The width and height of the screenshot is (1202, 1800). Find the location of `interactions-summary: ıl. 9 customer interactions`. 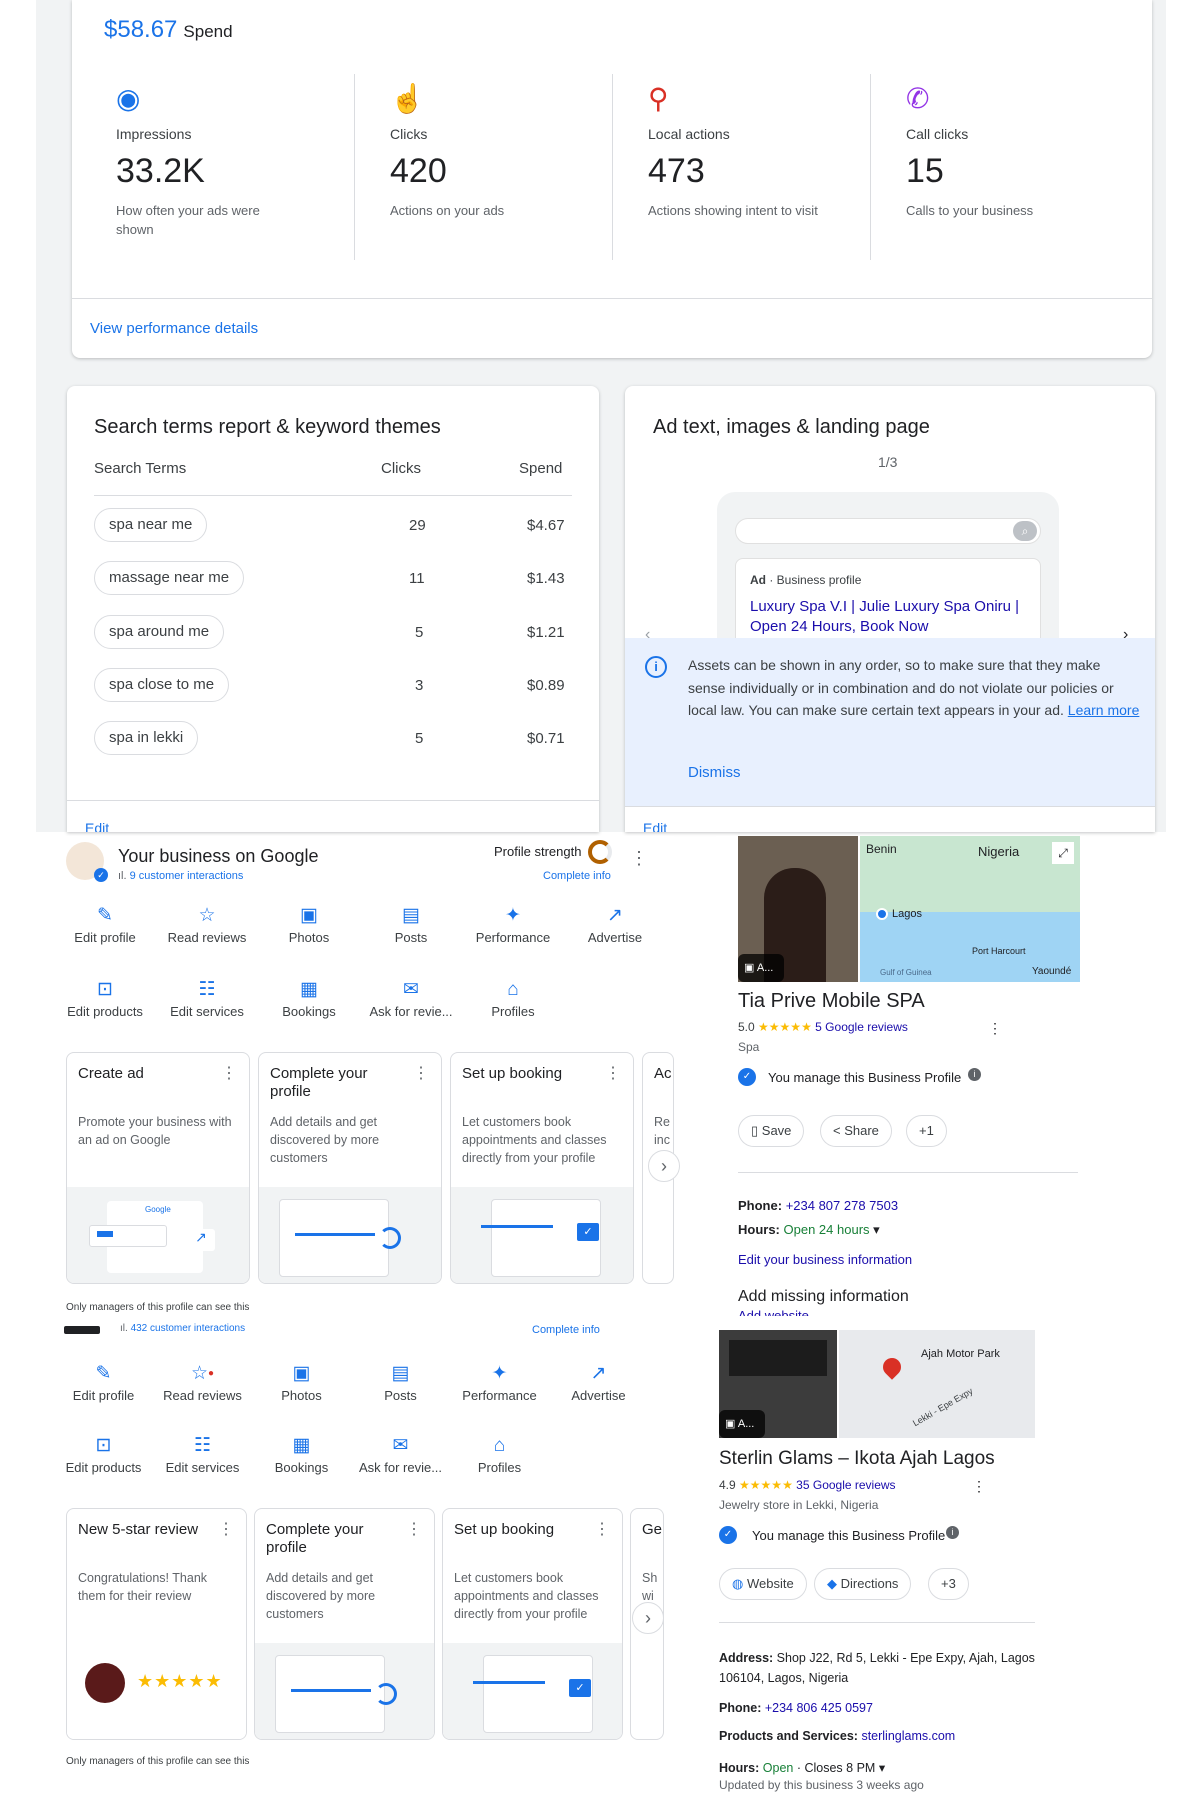

interactions-summary: ıl. 9 customer interactions is located at coordinates (180, 876).